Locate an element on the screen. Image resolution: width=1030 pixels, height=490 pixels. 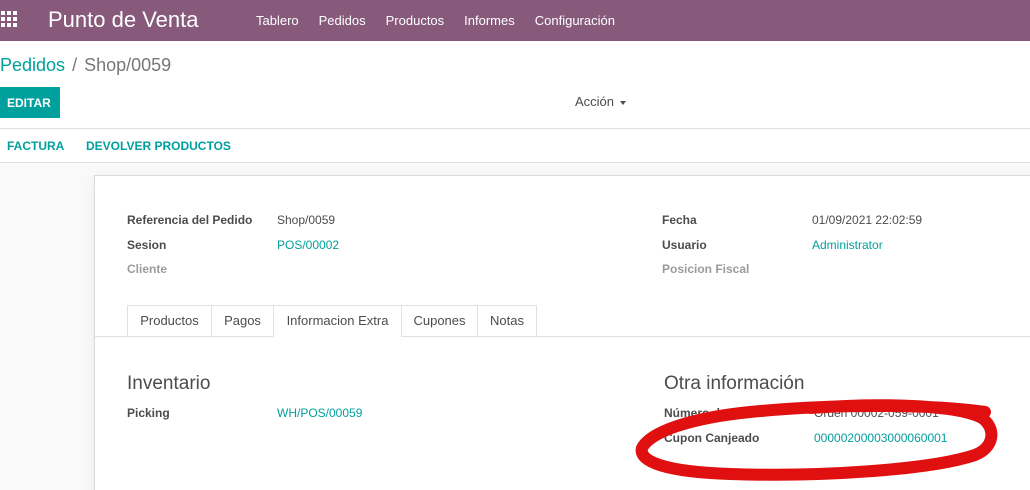
other-info-section-title: Otra información is located at coordinates (734, 383).